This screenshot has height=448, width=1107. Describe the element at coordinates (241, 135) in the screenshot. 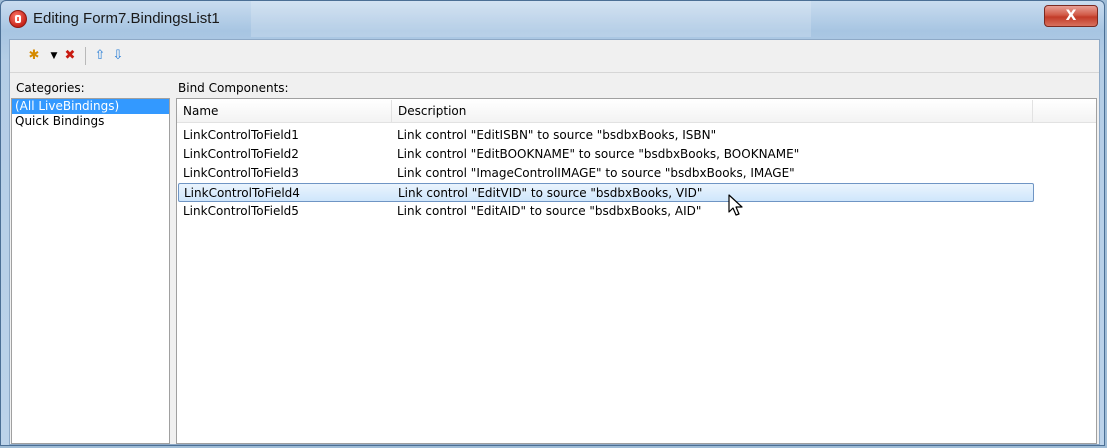

I see `row-name: LinkControlToField1` at that location.